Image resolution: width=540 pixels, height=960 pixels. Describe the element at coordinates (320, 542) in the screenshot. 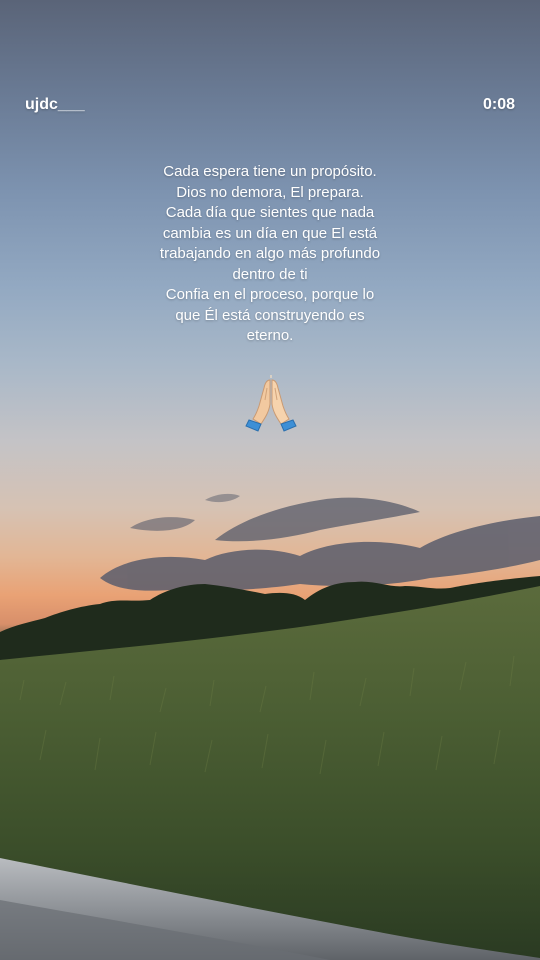

I see `sunset-clouds` at that location.